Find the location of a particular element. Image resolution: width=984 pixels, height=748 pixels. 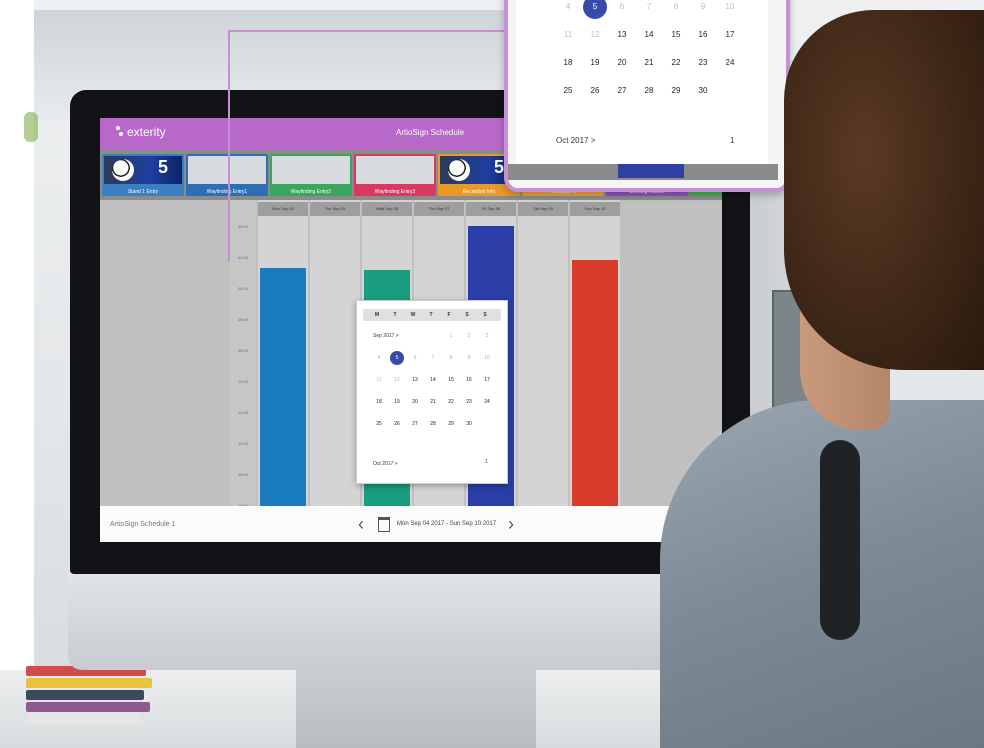

channel-label: Wayfinding Entry1 is located at coordinates (227, 192).